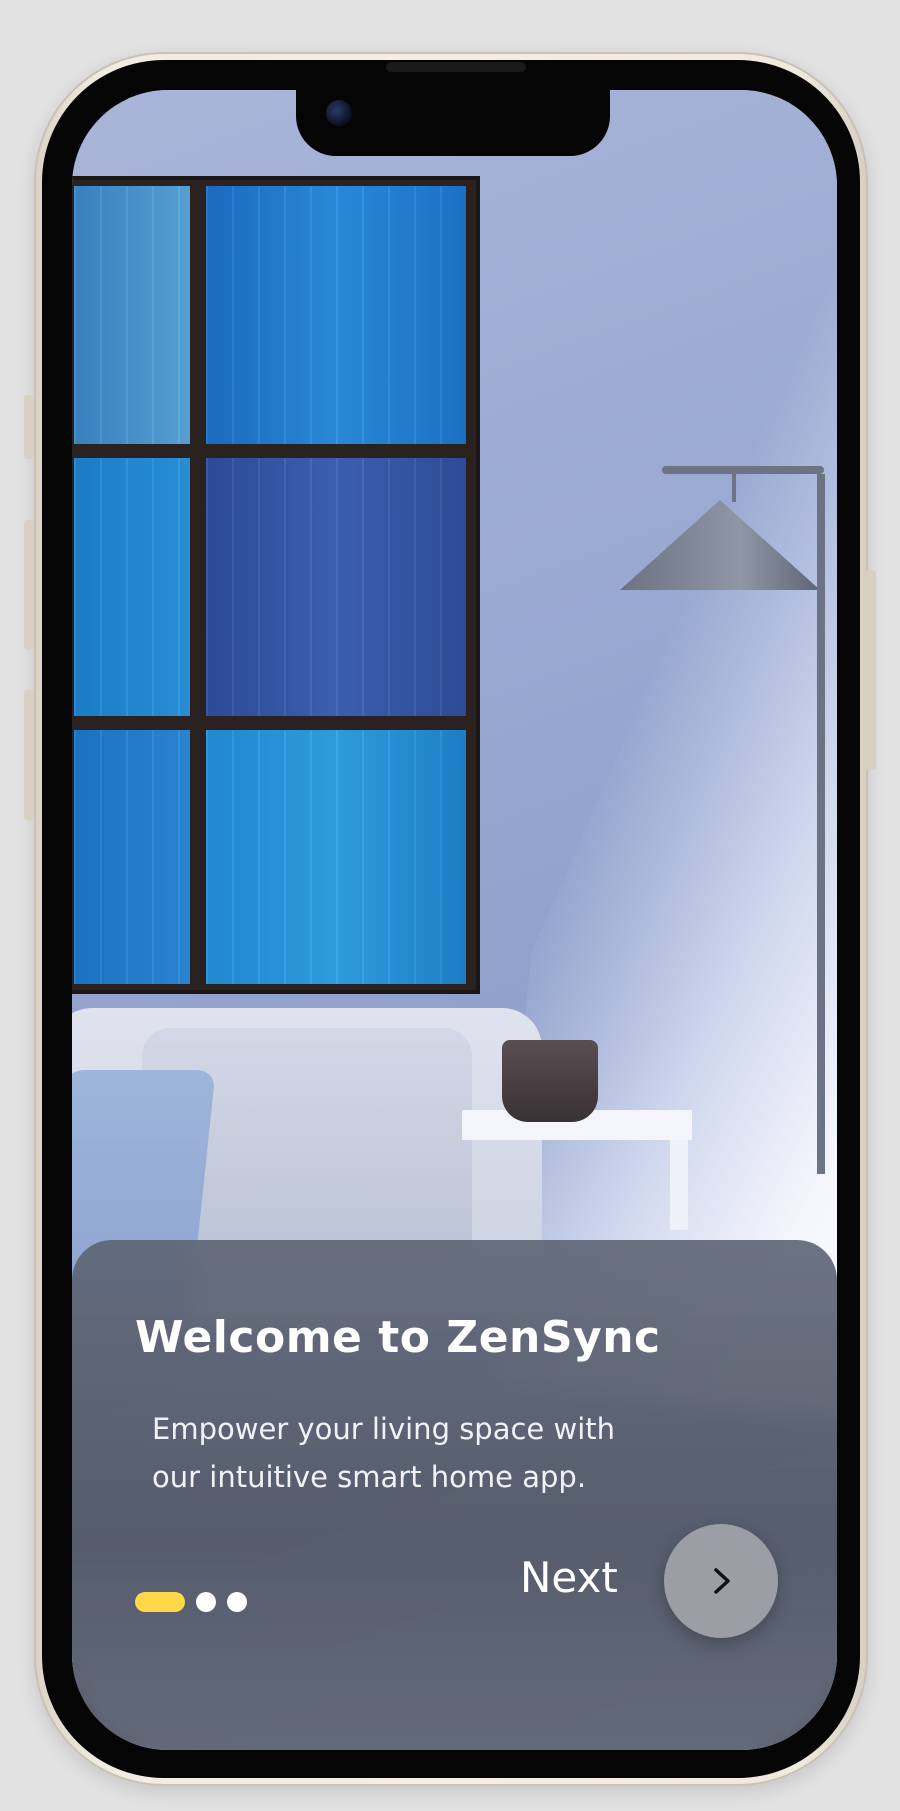  What do you see at coordinates (456, 67) in the screenshot?
I see `phone-speaker` at bounding box center [456, 67].